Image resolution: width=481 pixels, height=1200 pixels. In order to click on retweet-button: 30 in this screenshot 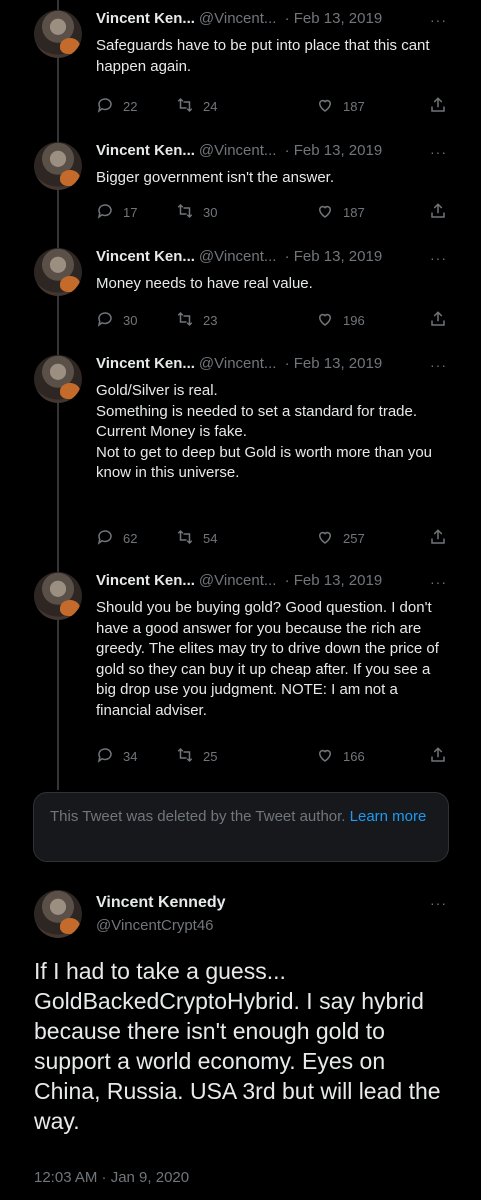, I will do `click(196, 212)`.